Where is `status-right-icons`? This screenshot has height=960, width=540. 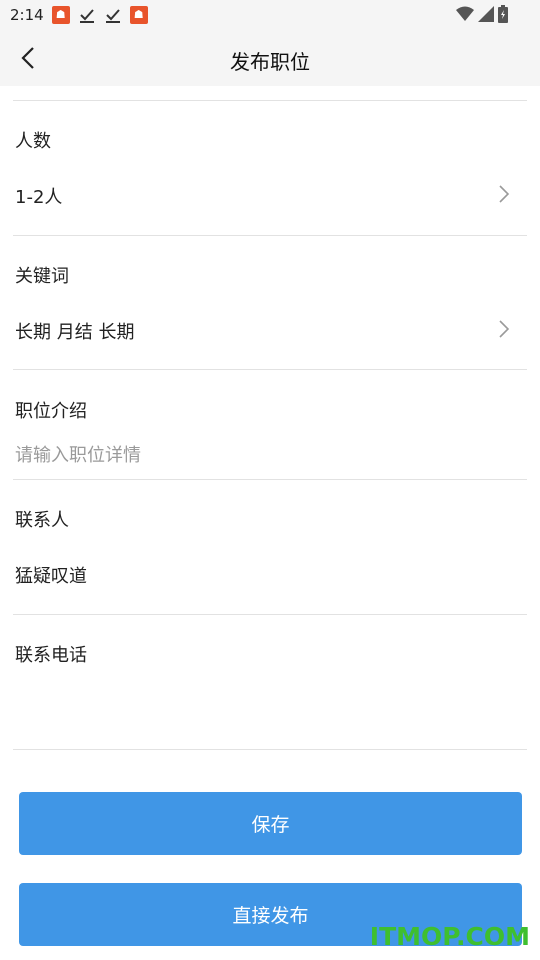 status-right-icons is located at coordinates (482, 14).